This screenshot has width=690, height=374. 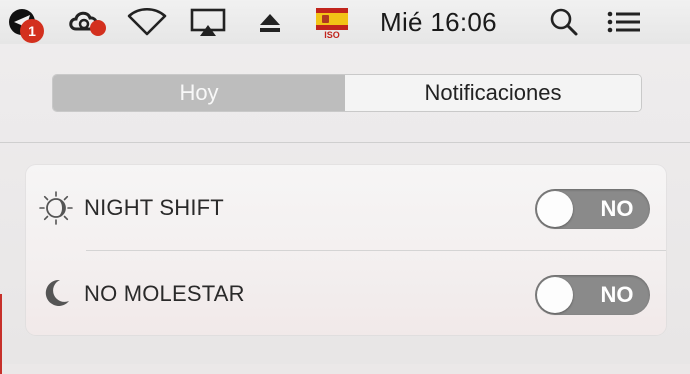 I want to click on spain-flag-icon, so click(x=332, y=19).